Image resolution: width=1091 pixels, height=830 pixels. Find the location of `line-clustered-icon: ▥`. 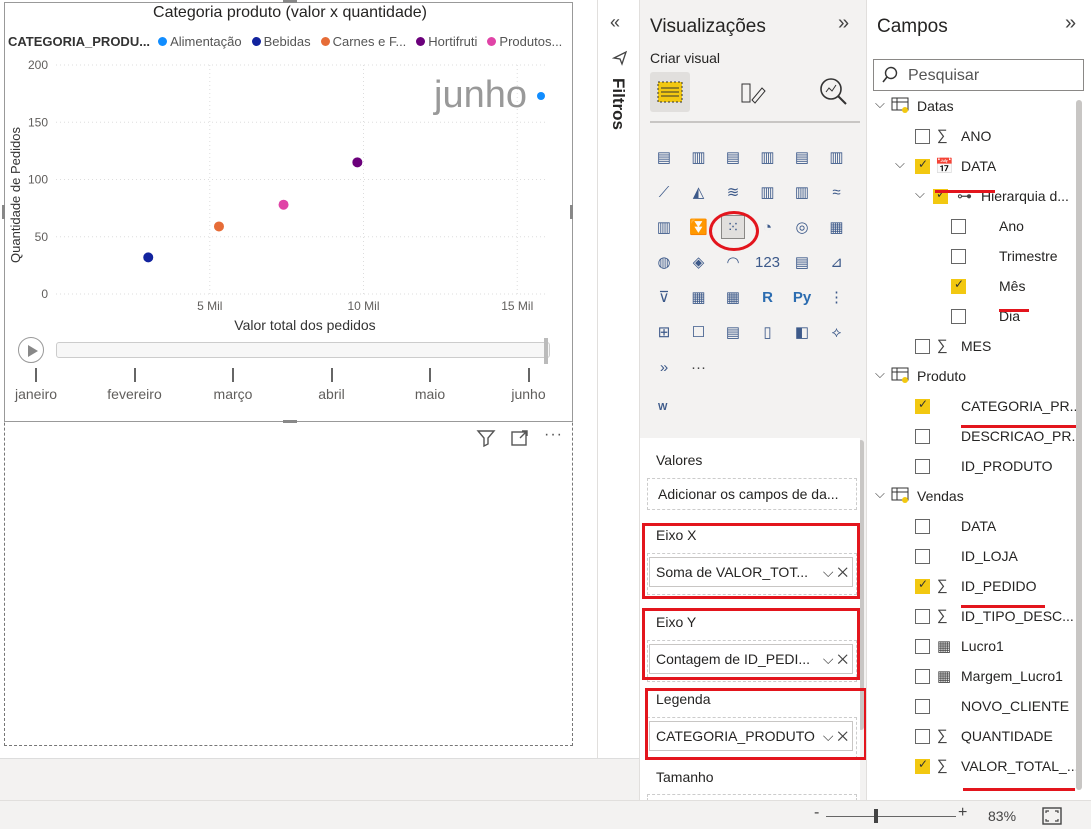

line-clustered-icon: ▥ is located at coordinates (802, 192).